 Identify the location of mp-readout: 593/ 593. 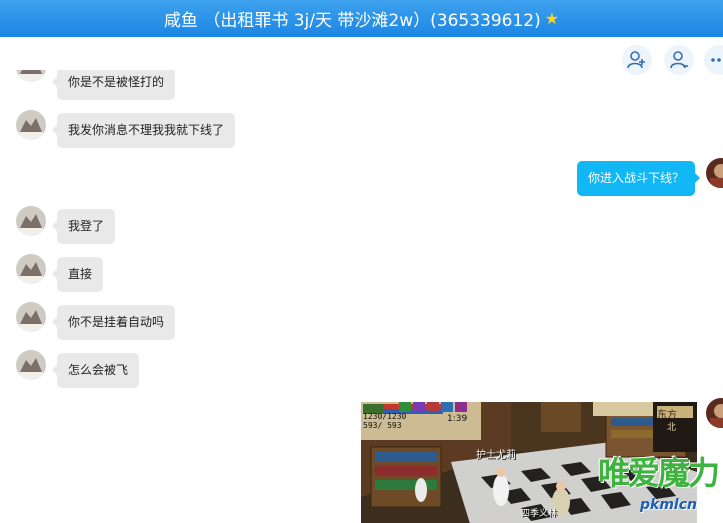
(382, 425).